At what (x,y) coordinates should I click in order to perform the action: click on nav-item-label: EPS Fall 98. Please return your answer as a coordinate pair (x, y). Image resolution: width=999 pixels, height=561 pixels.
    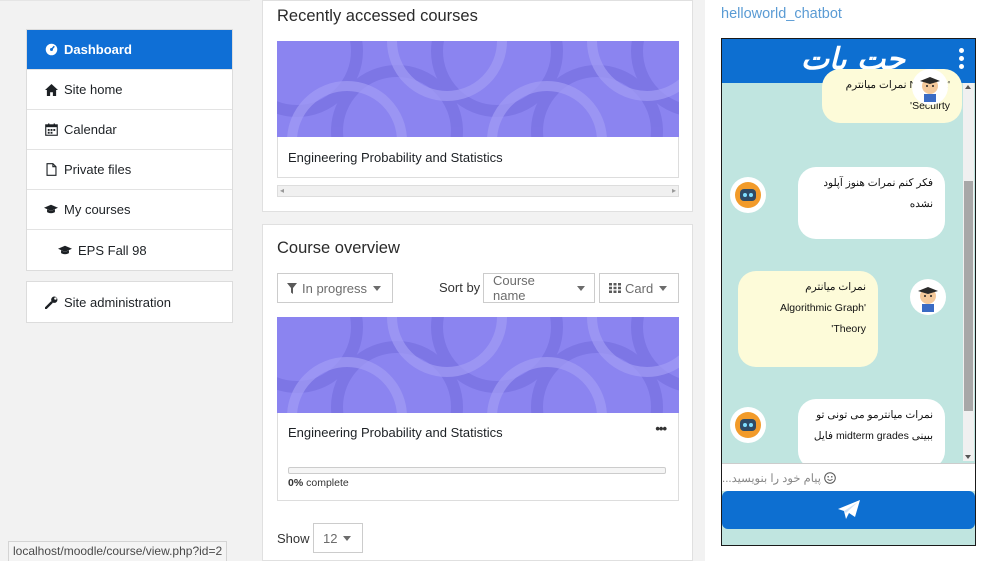
    Looking at the image, I should click on (112, 250).